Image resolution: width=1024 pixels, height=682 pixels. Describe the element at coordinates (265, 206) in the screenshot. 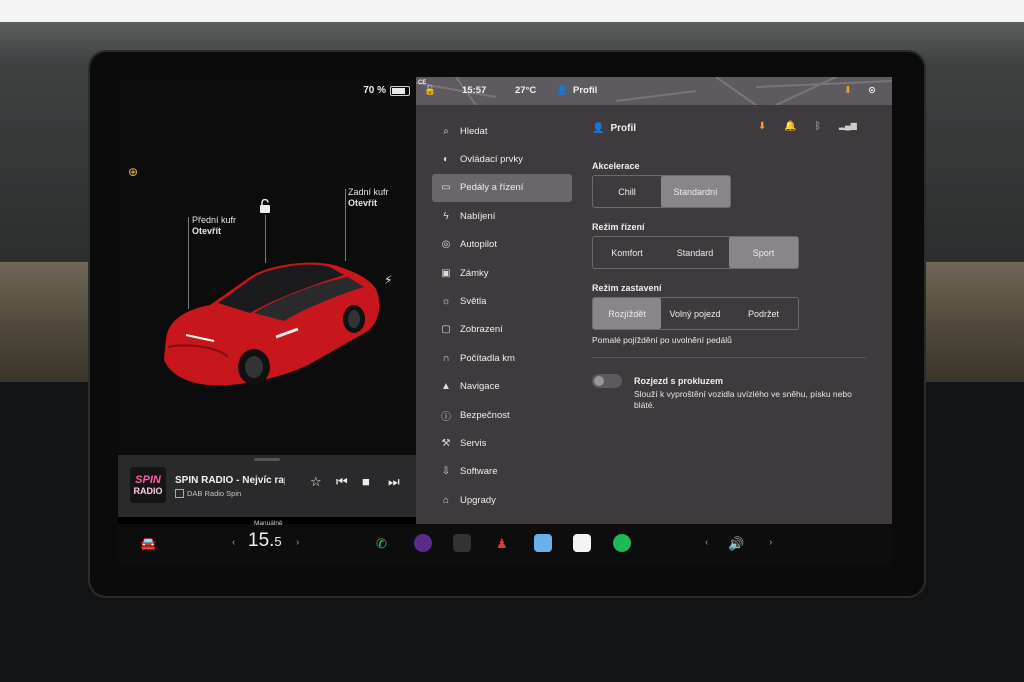

I see `unlock-icon` at that location.